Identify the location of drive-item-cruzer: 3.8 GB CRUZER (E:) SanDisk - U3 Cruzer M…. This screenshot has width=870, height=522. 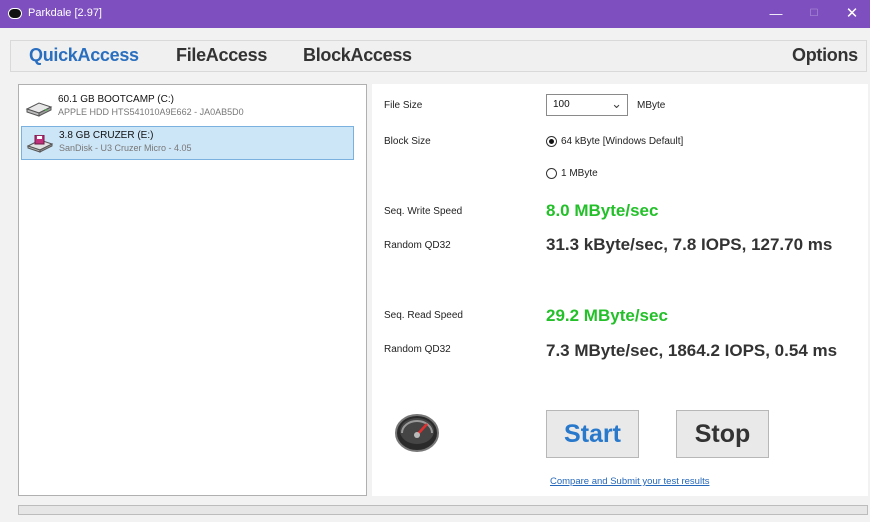
(187, 143).